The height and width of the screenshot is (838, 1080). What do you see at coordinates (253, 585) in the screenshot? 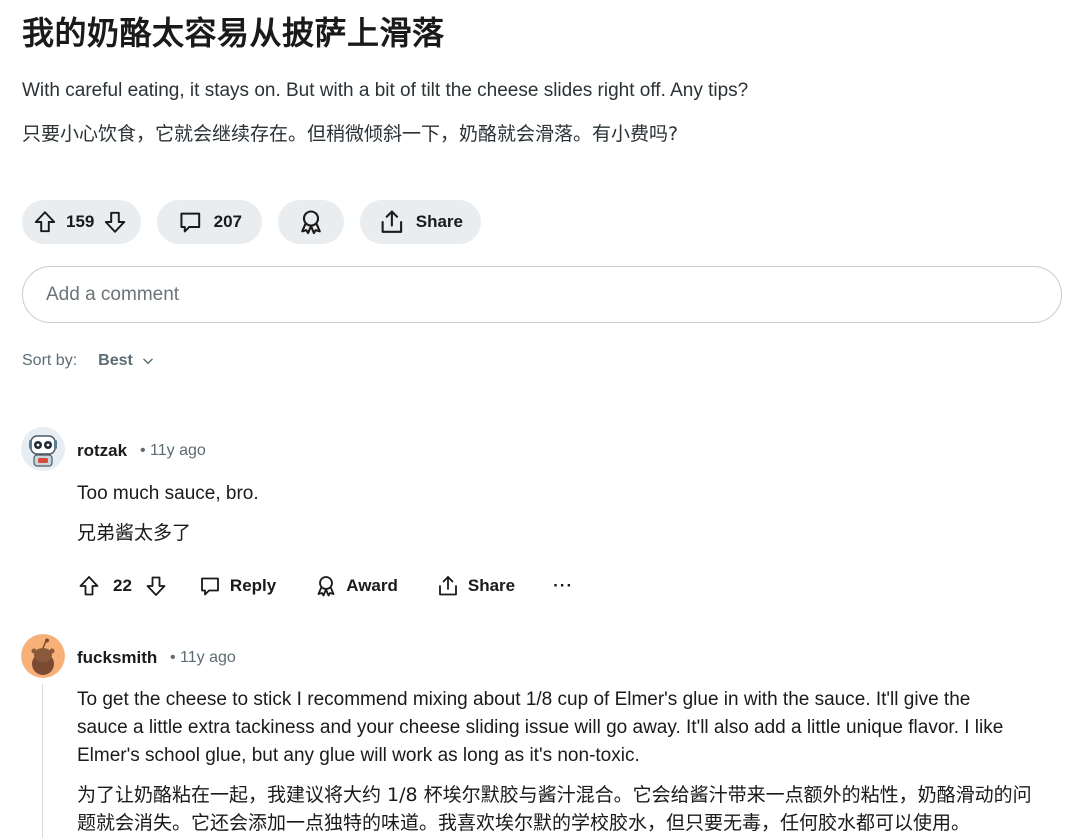
I see `reply-label: Reply` at bounding box center [253, 585].